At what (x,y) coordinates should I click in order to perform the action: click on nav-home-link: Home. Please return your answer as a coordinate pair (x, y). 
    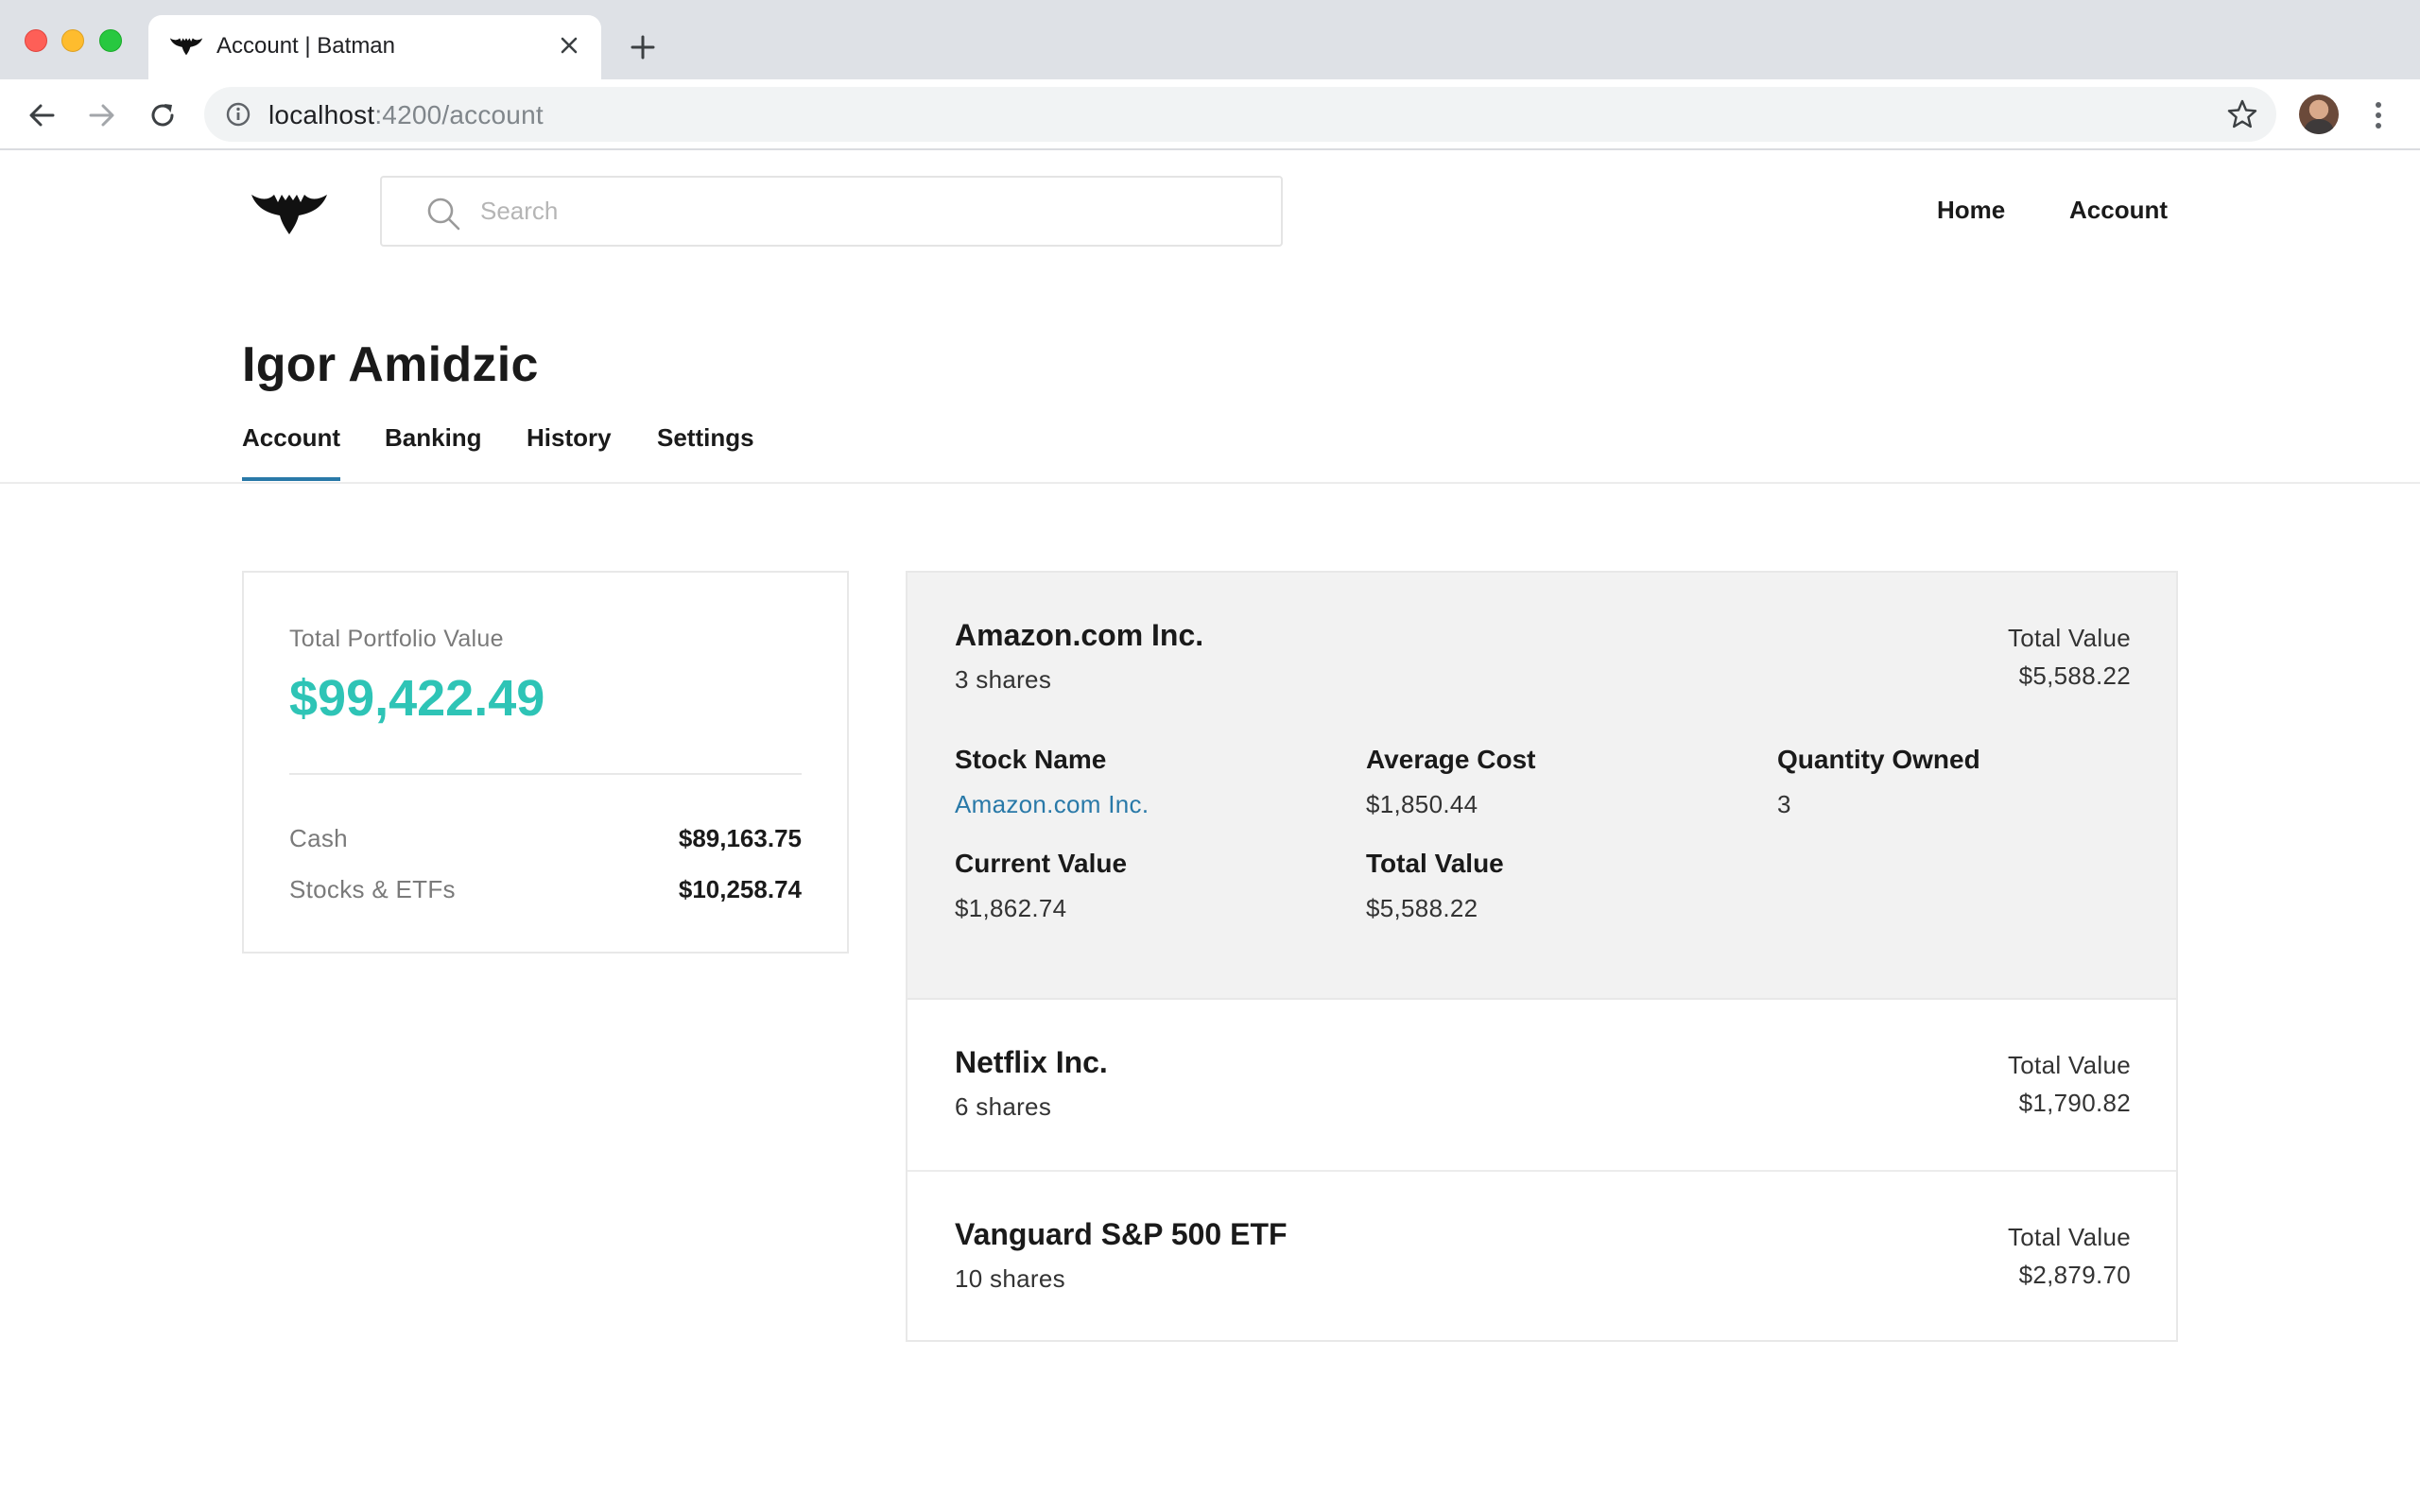
    Looking at the image, I should click on (1971, 210).